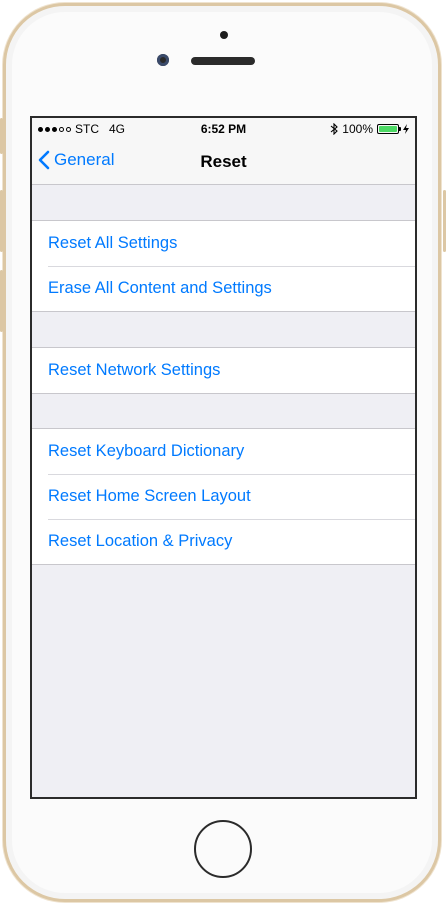 The image size is (446, 907). What do you see at coordinates (223, 243) in the screenshot?
I see `reset-all-settings-cell: Reset All Settings` at bounding box center [223, 243].